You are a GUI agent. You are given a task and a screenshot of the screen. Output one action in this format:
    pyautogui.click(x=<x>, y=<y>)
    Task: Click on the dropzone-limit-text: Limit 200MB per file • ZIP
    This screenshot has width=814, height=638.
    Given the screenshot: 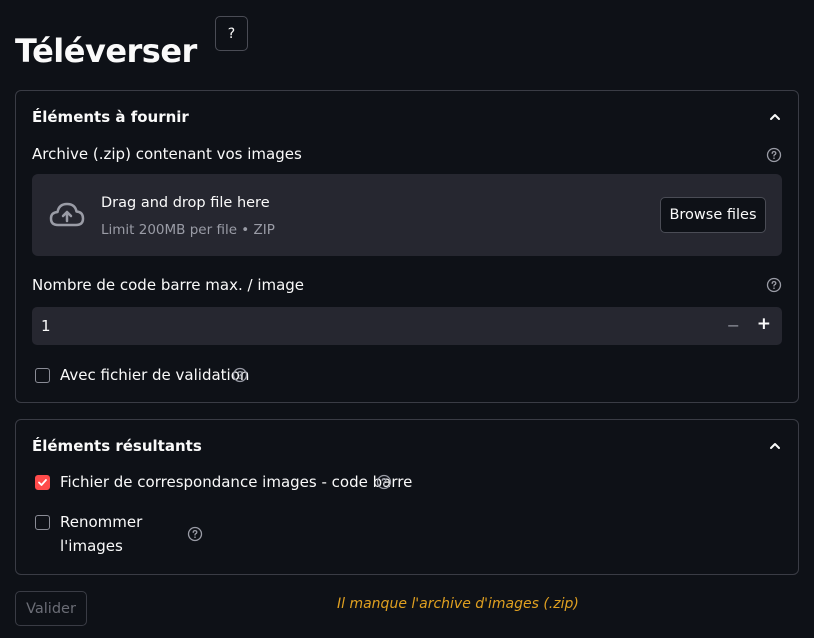 What is the action you would take?
    pyautogui.click(x=188, y=230)
    